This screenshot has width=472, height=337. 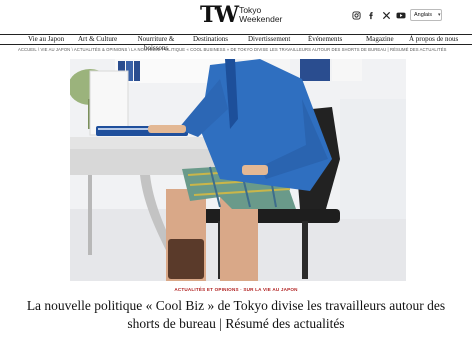 I want to click on x-icon, so click(x=386, y=15).